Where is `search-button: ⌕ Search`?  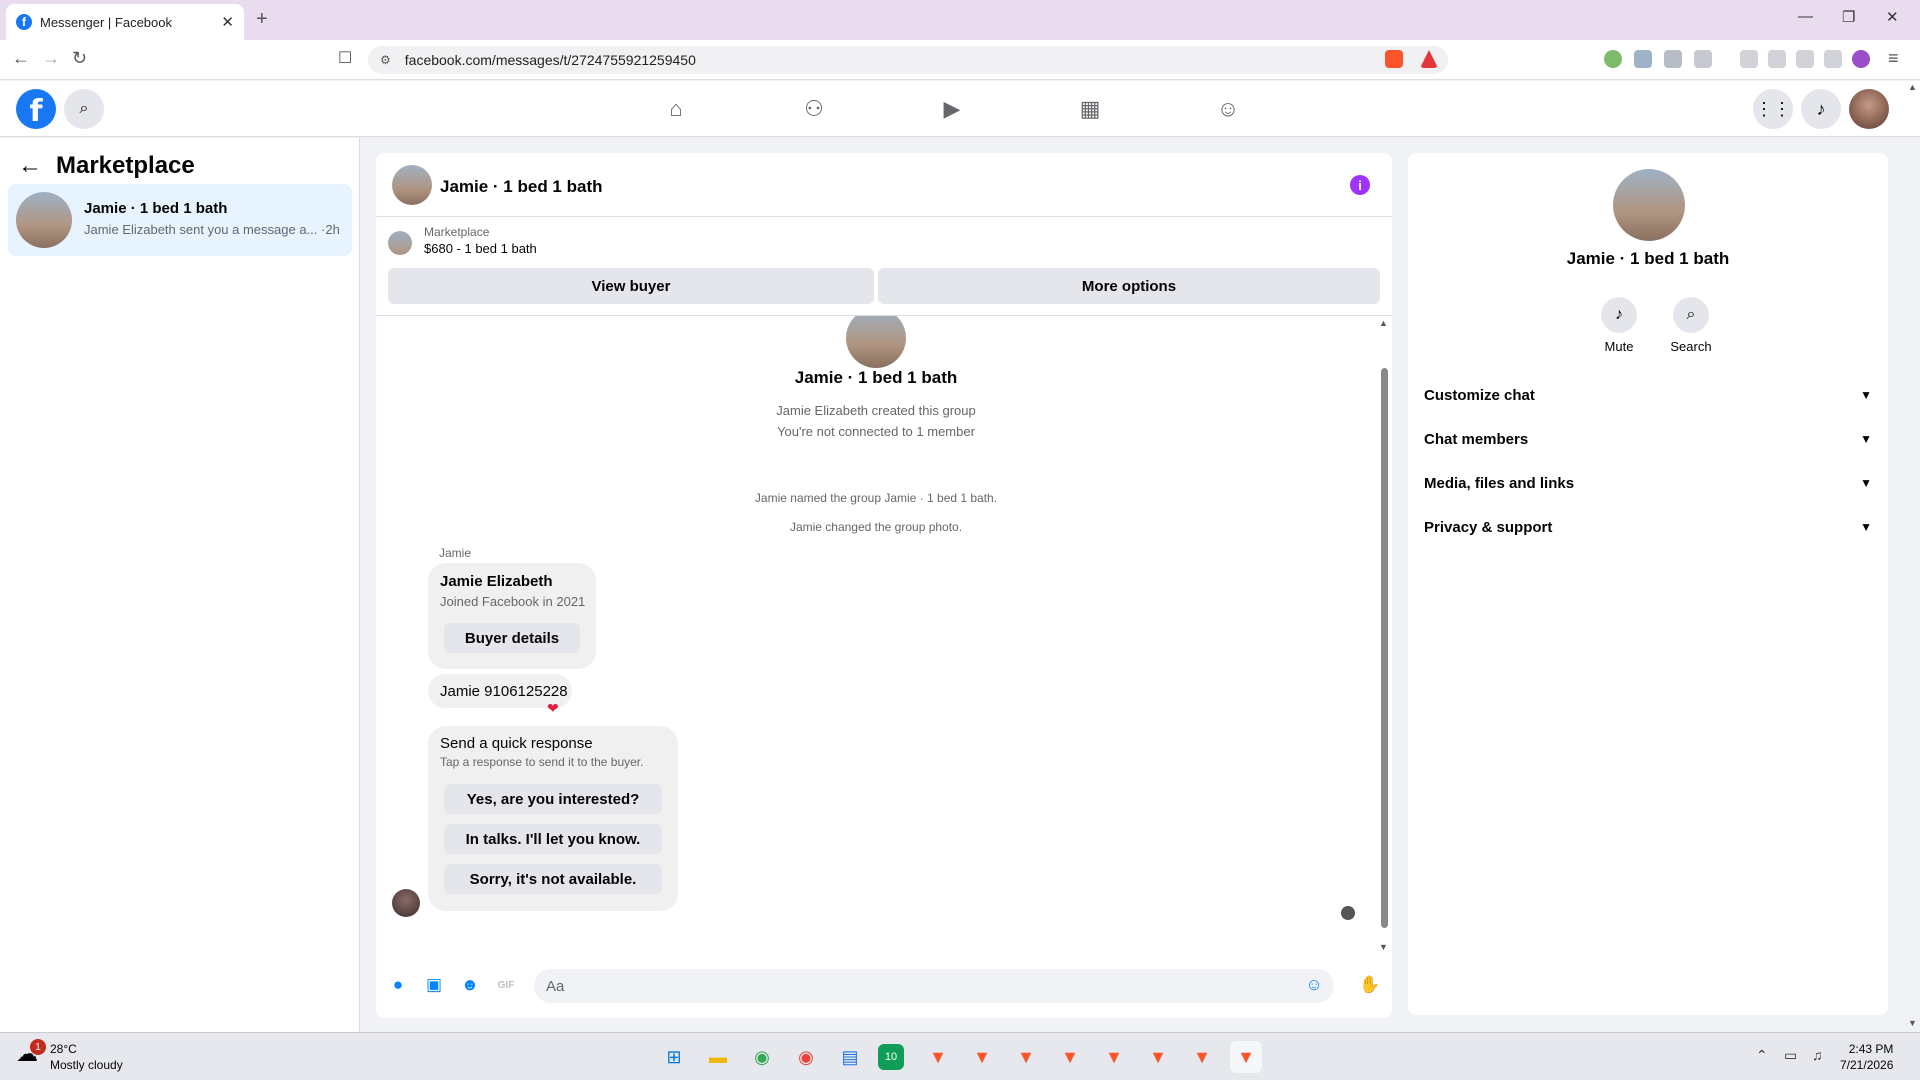 search-button: ⌕ Search is located at coordinates (1691, 325).